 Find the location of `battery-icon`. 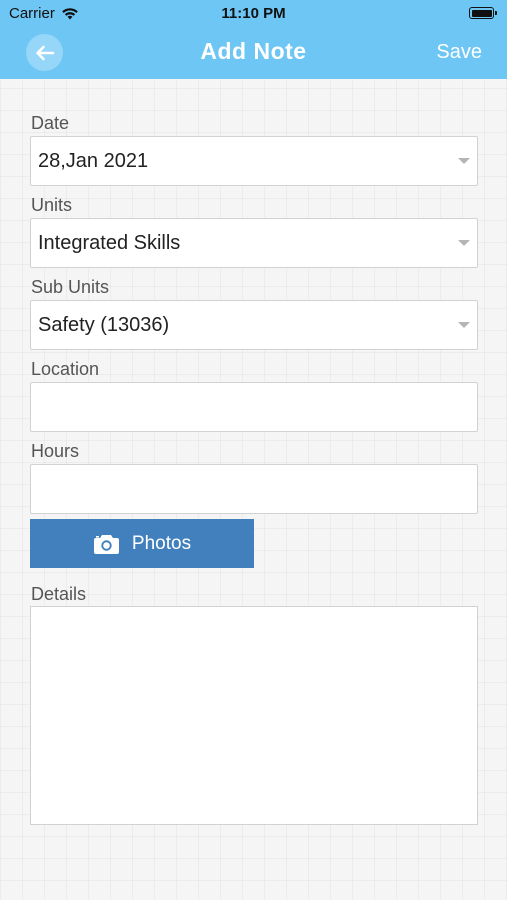

battery-icon is located at coordinates (483, 13).